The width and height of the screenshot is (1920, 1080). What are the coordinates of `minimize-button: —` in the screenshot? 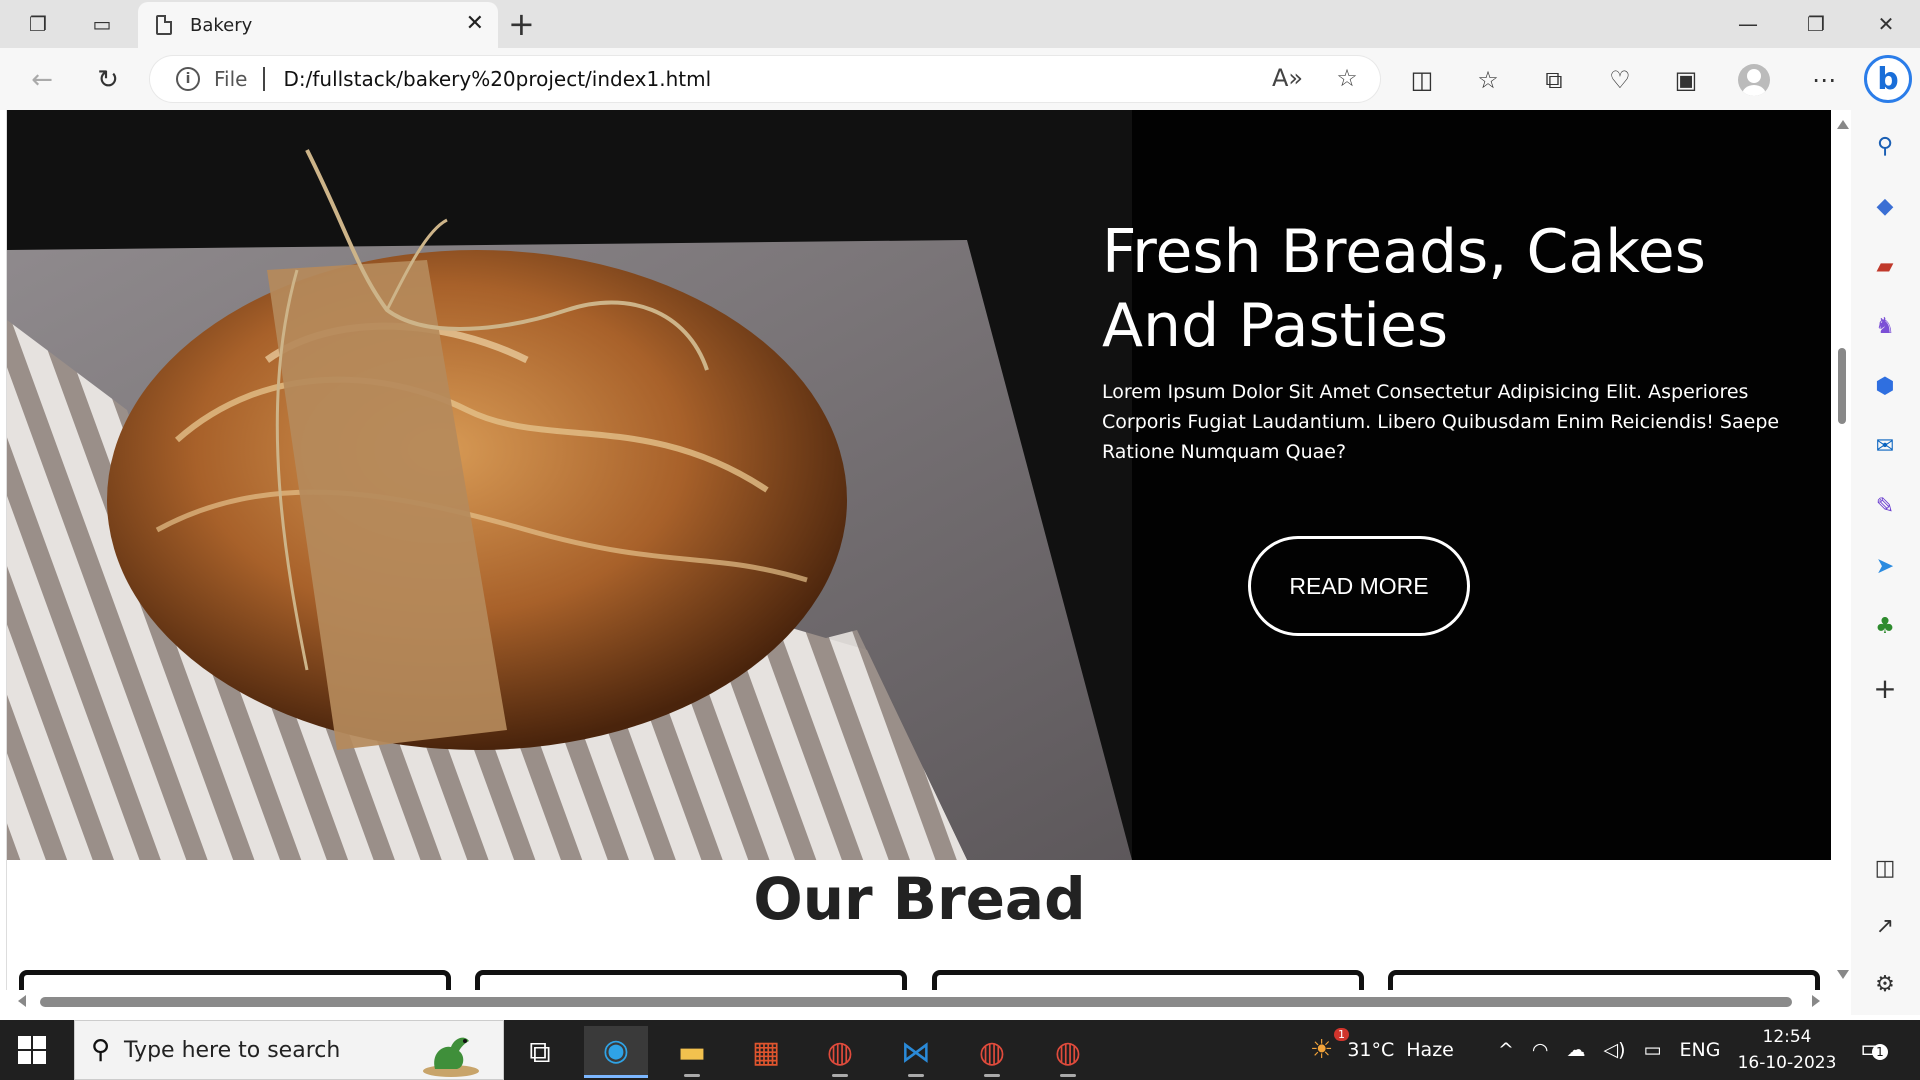 It's located at (1748, 24).